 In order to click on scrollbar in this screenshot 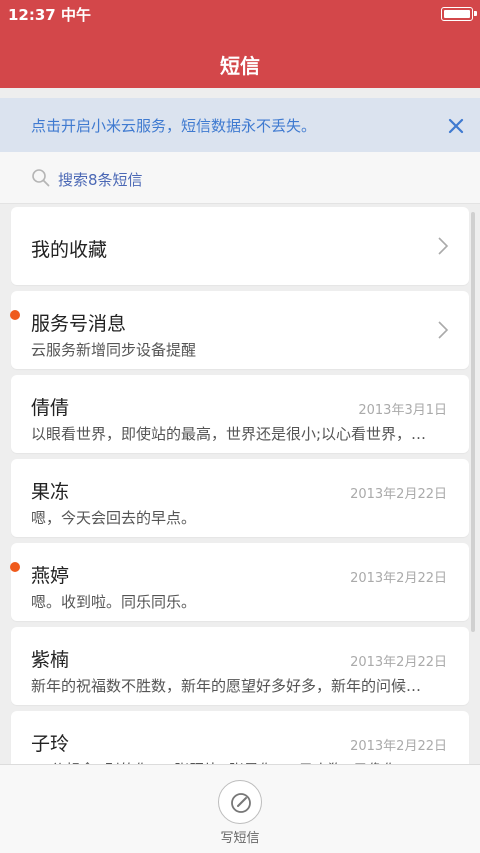, I will do `click(473, 422)`.